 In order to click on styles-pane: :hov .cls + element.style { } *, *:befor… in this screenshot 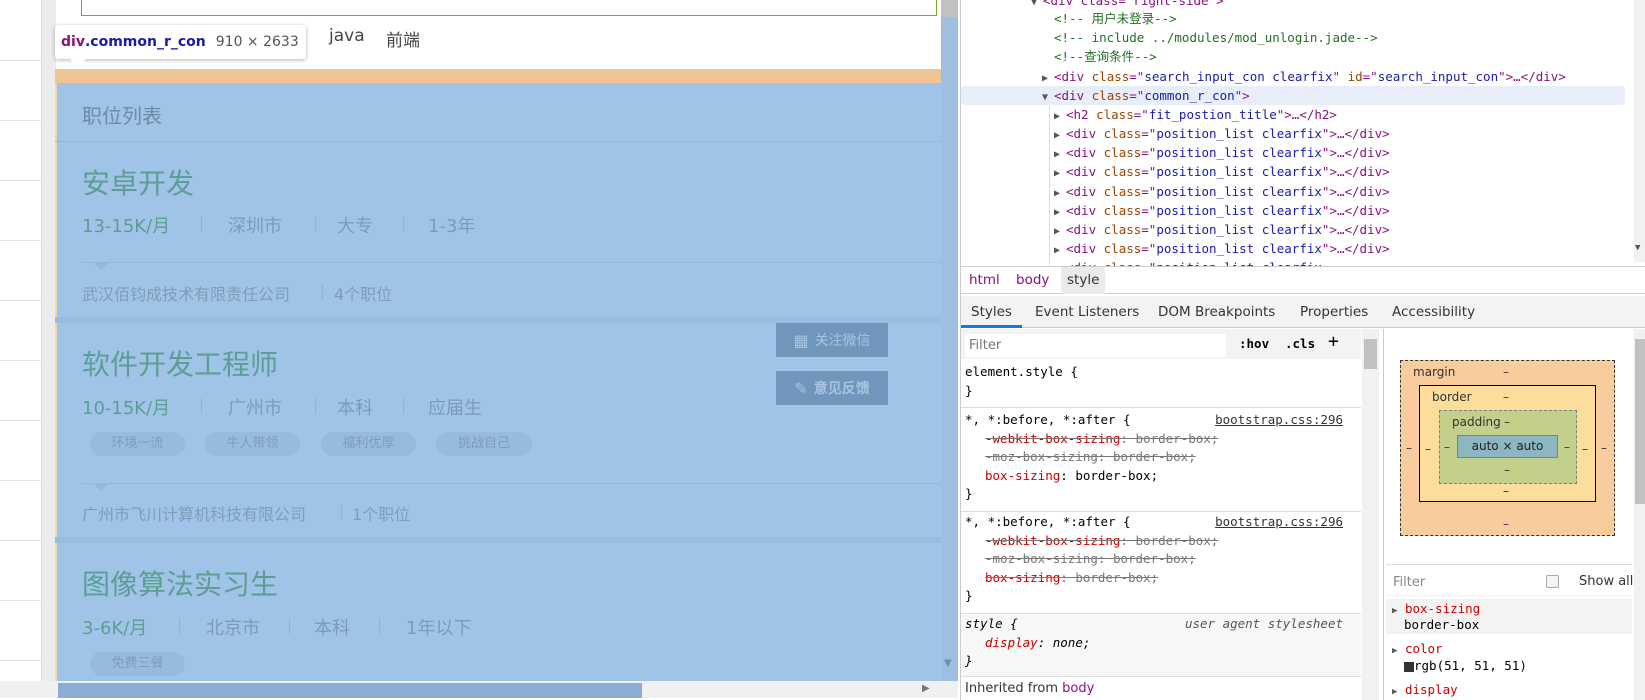, I will do `click(1170, 514)`.